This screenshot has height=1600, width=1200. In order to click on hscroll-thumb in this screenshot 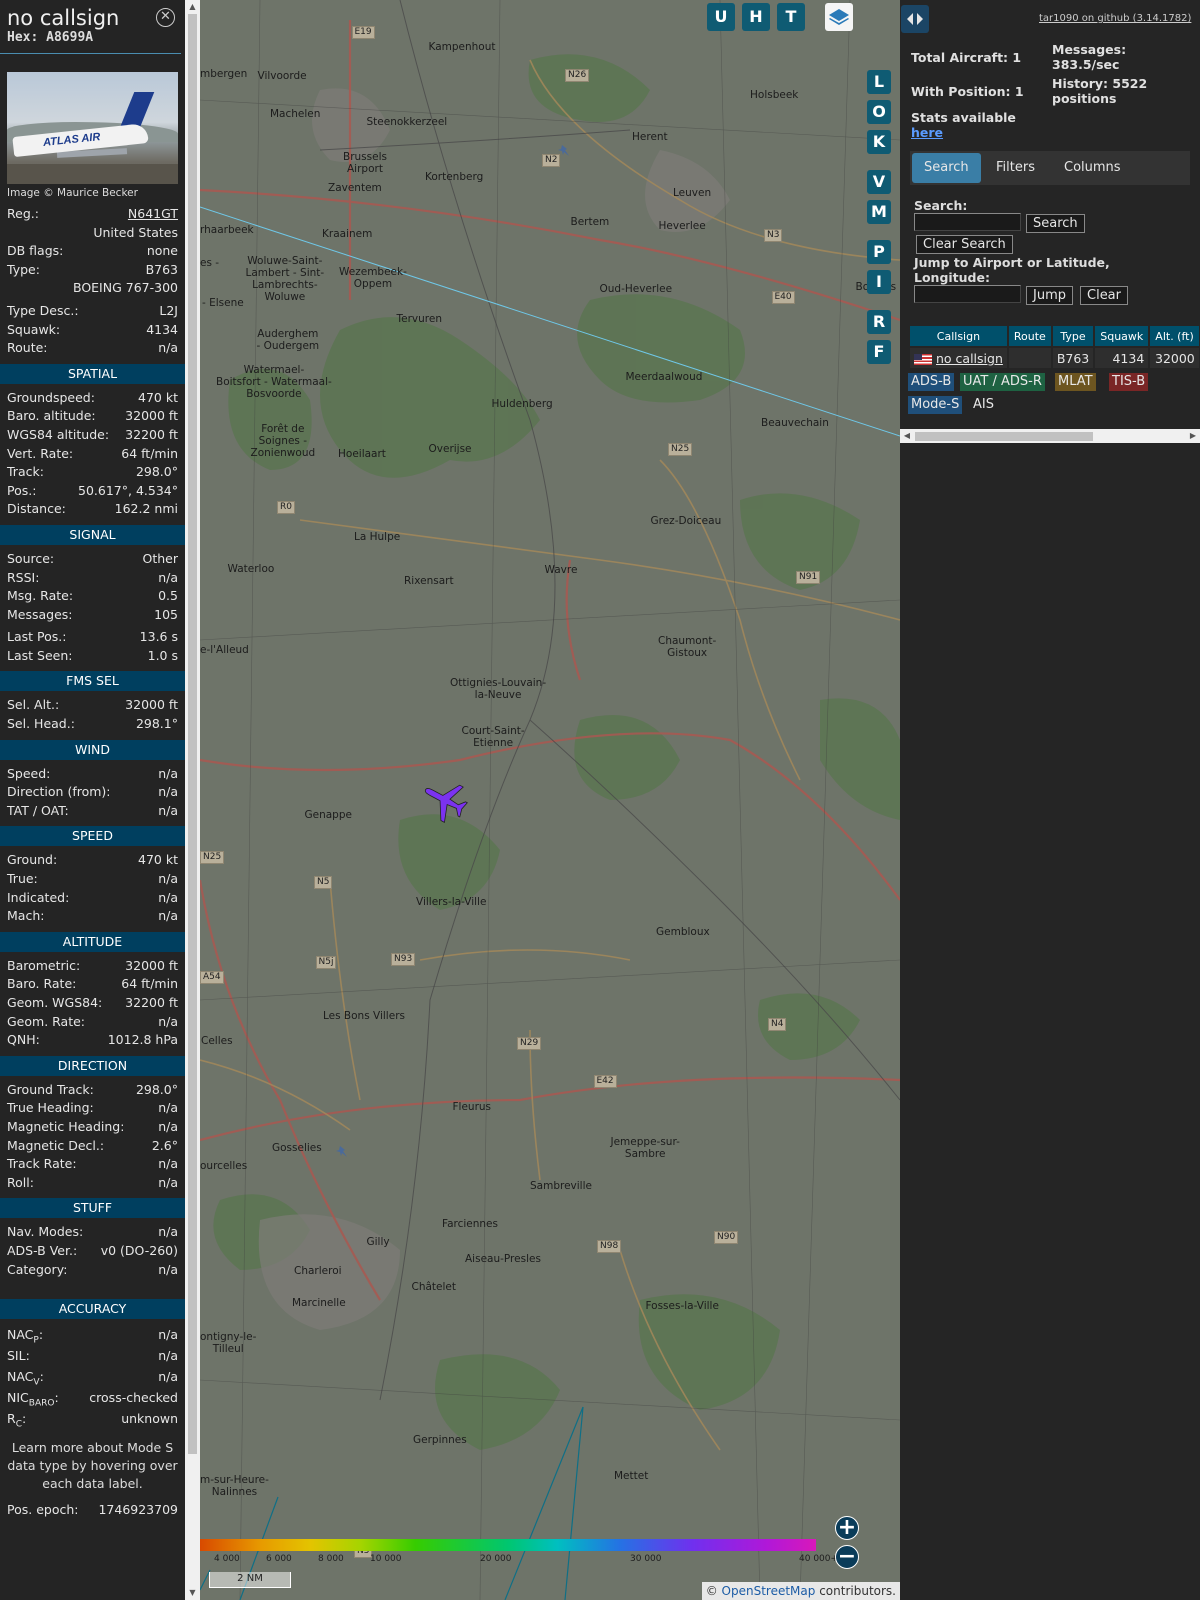, I will do `click(1004, 436)`.